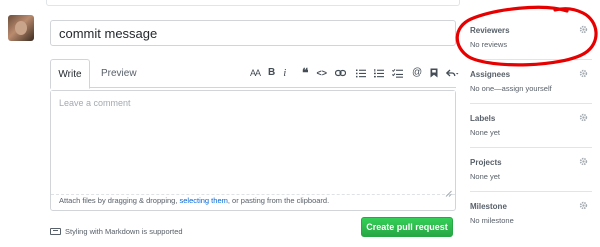 Image resolution: width=600 pixels, height=247 pixels. I want to click on italic-button: i, so click(284, 73).